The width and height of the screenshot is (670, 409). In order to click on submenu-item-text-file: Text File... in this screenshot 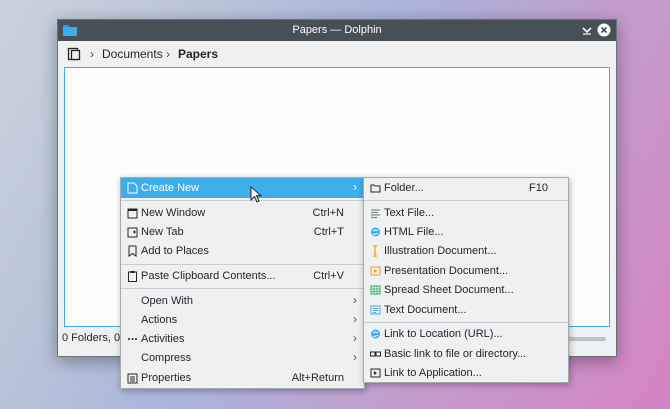, I will do `click(466, 213)`.